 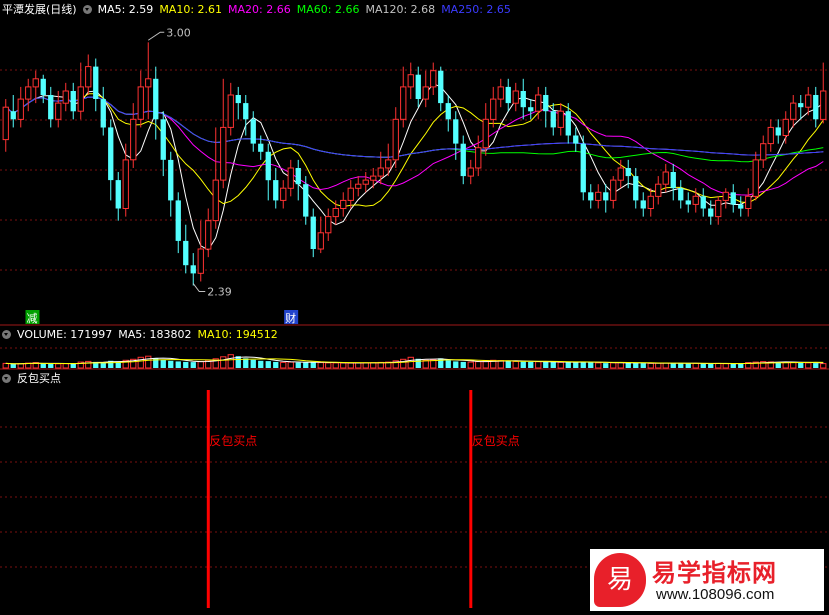 I want to click on event-marker-label: 财, so click(x=290, y=318).